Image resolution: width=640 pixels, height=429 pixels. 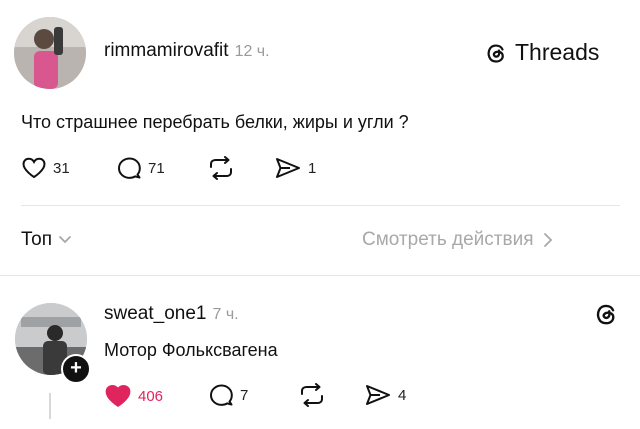 What do you see at coordinates (166, 51) in the screenshot?
I see `post-username: rimmamirovafit` at bounding box center [166, 51].